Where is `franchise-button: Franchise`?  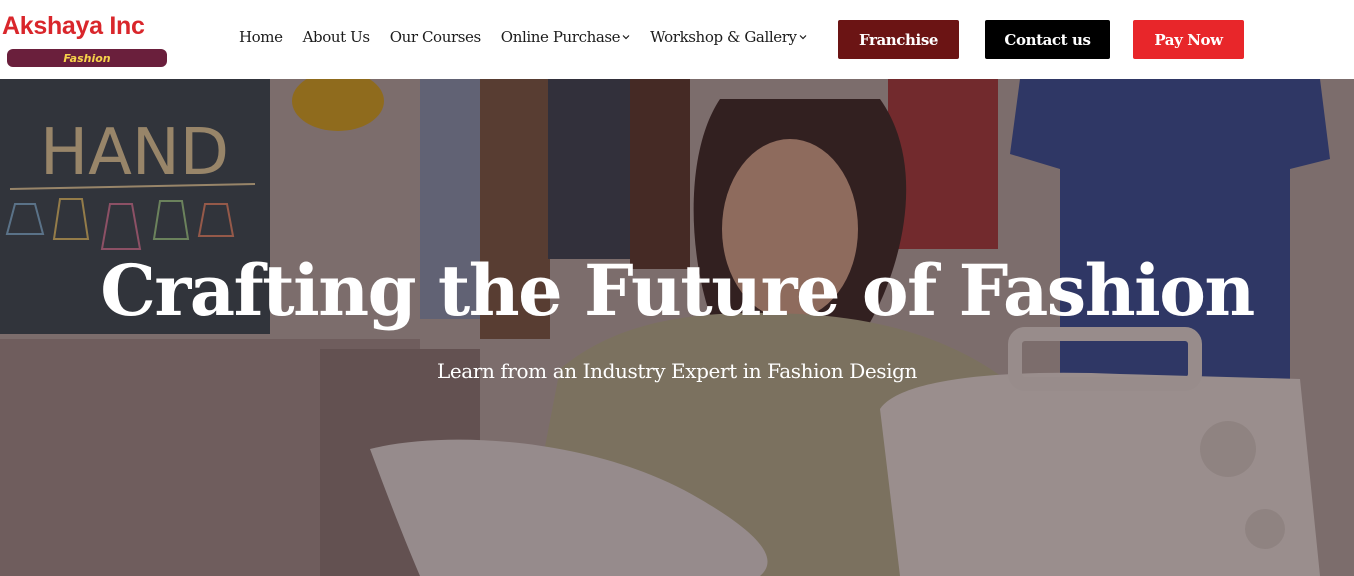 franchise-button: Franchise is located at coordinates (898, 39).